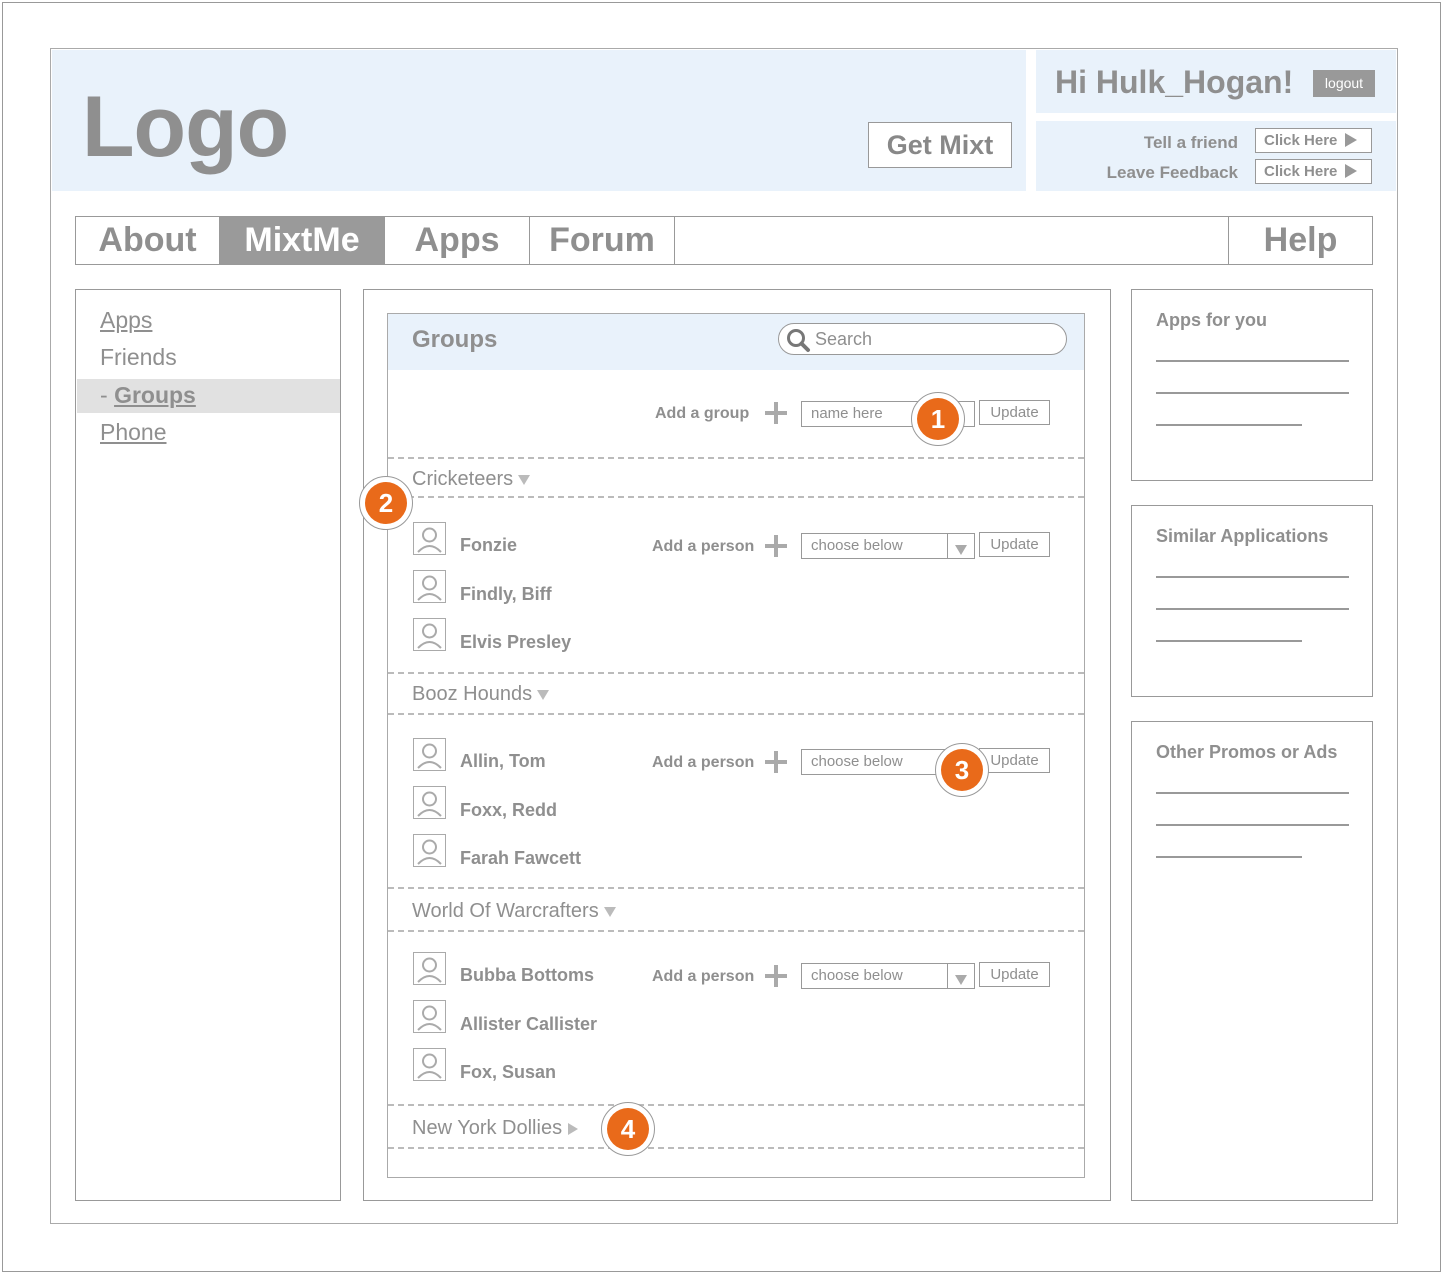  What do you see at coordinates (487, 1128) in the screenshot?
I see `group-name: New York Dollies` at bounding box center [487, 1128].